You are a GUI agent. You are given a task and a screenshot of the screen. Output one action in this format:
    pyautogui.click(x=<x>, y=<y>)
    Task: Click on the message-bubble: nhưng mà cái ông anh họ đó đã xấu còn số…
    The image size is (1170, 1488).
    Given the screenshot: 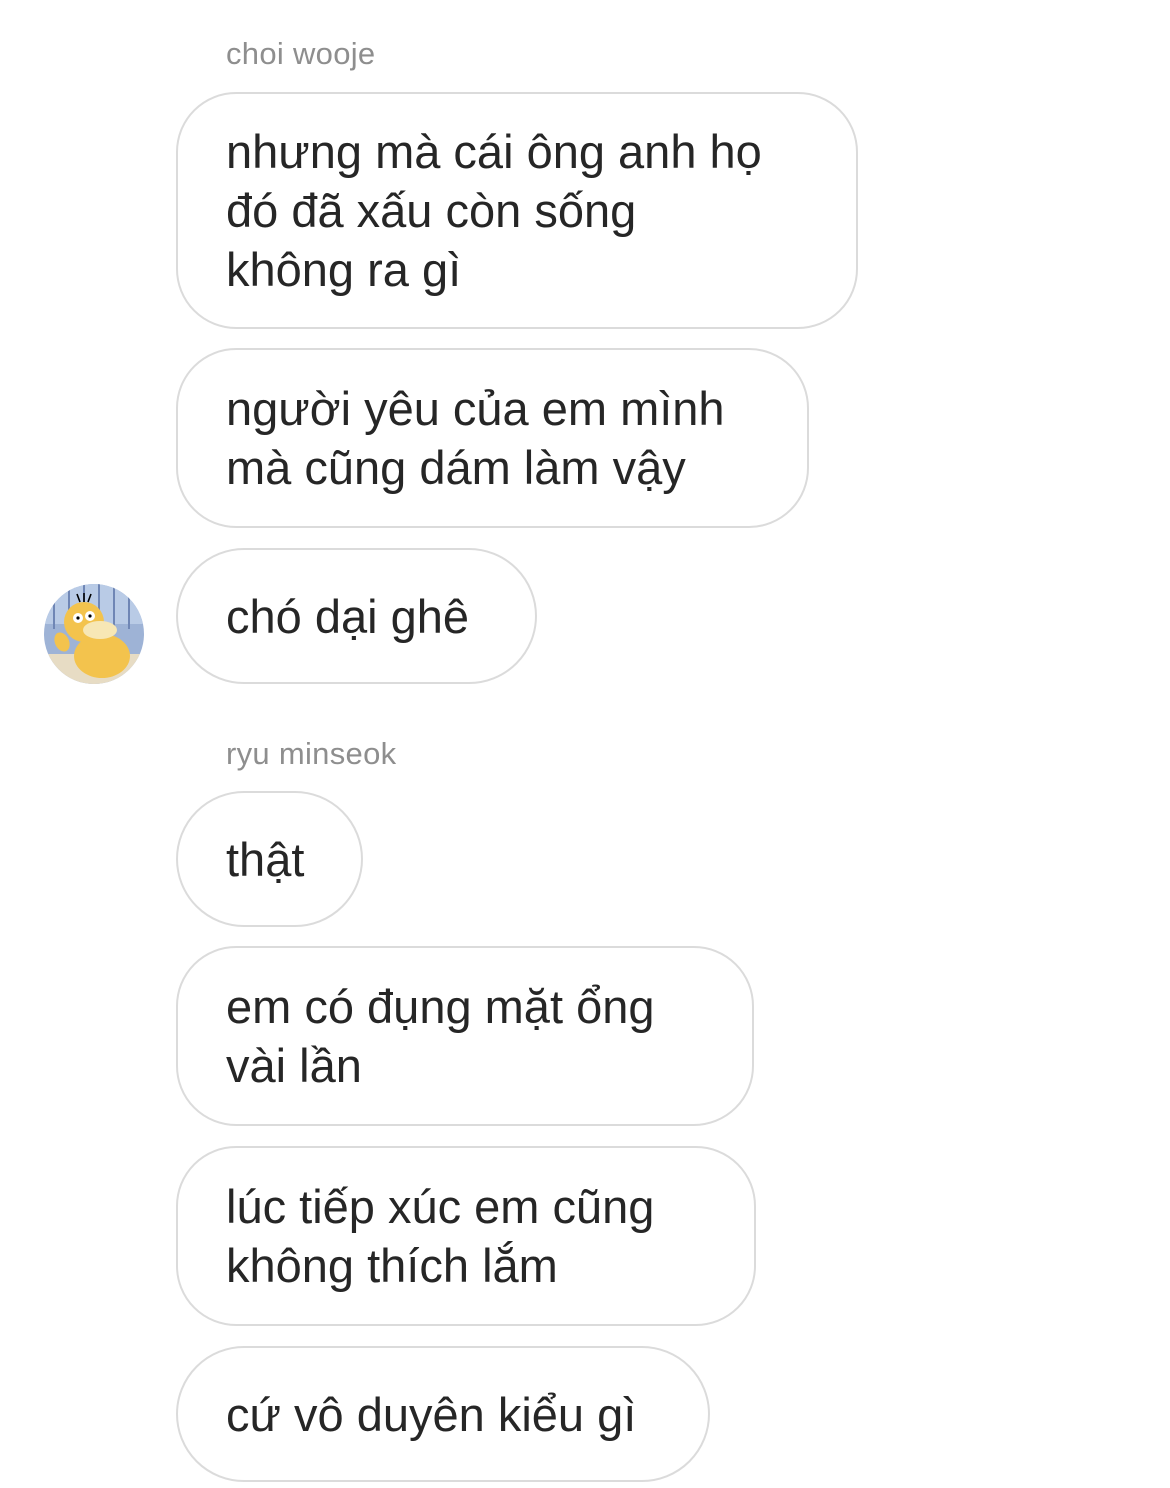 What is the action you would take?
    pyautogui.click(x=517, y=210)
    